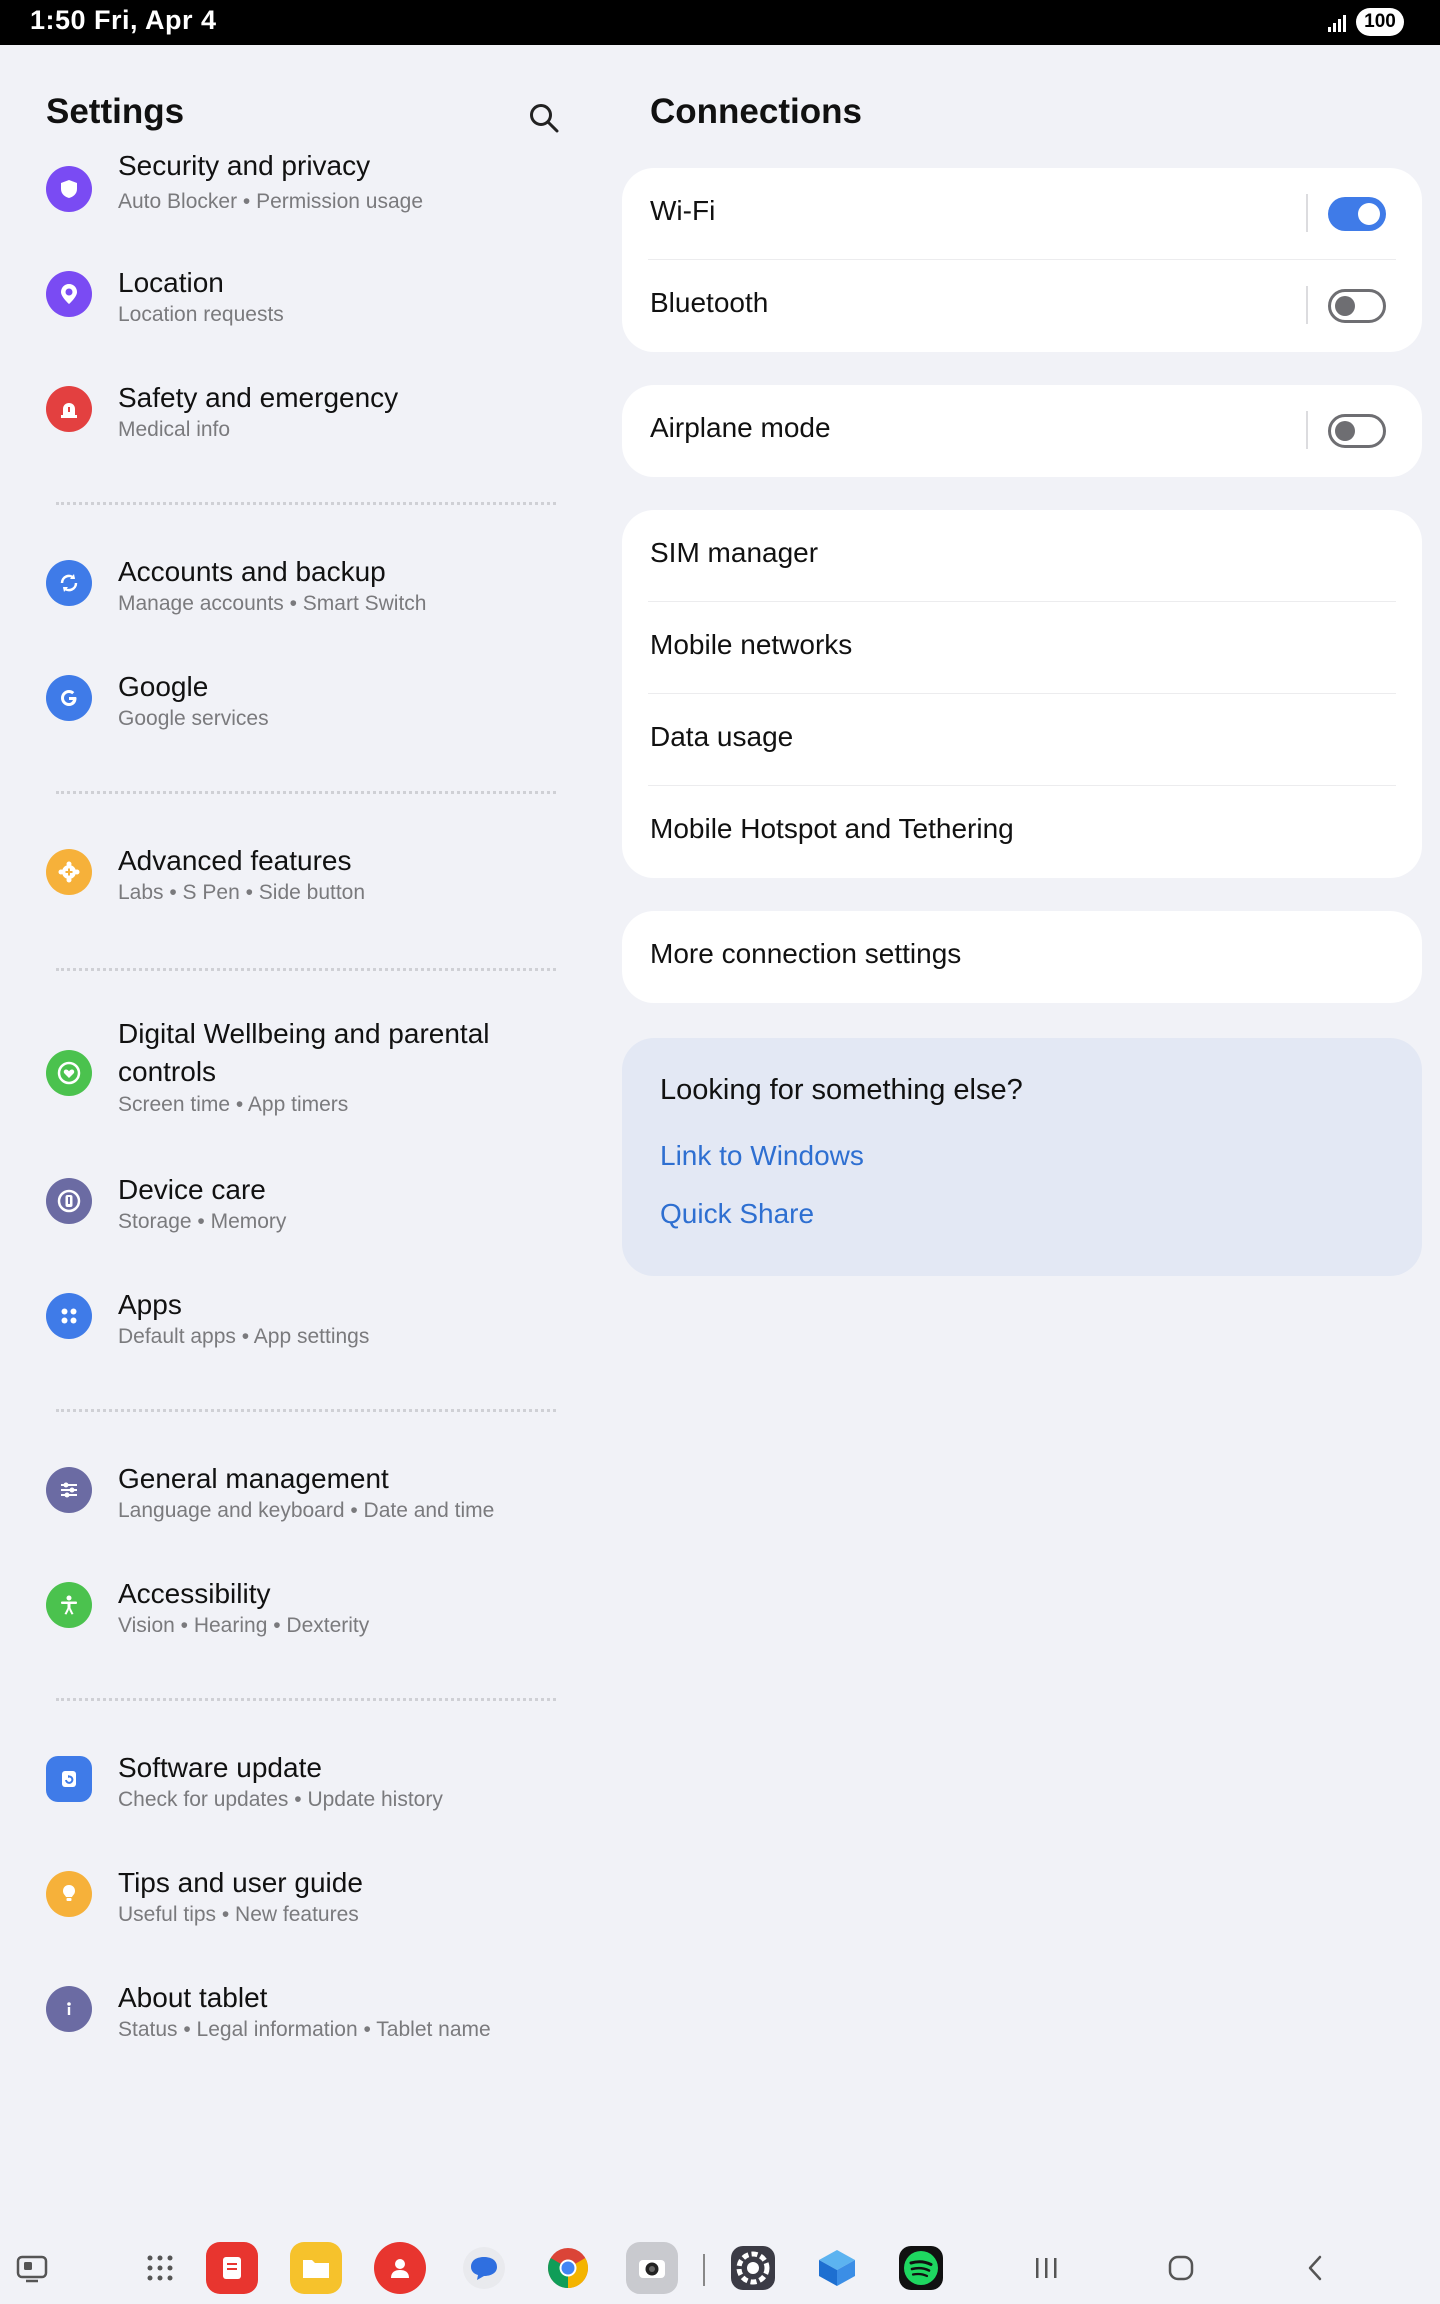 Image resolution: width=1440 pixels, height=2304 pixels. I want to click on my-files-icon, so click(316, 2268).